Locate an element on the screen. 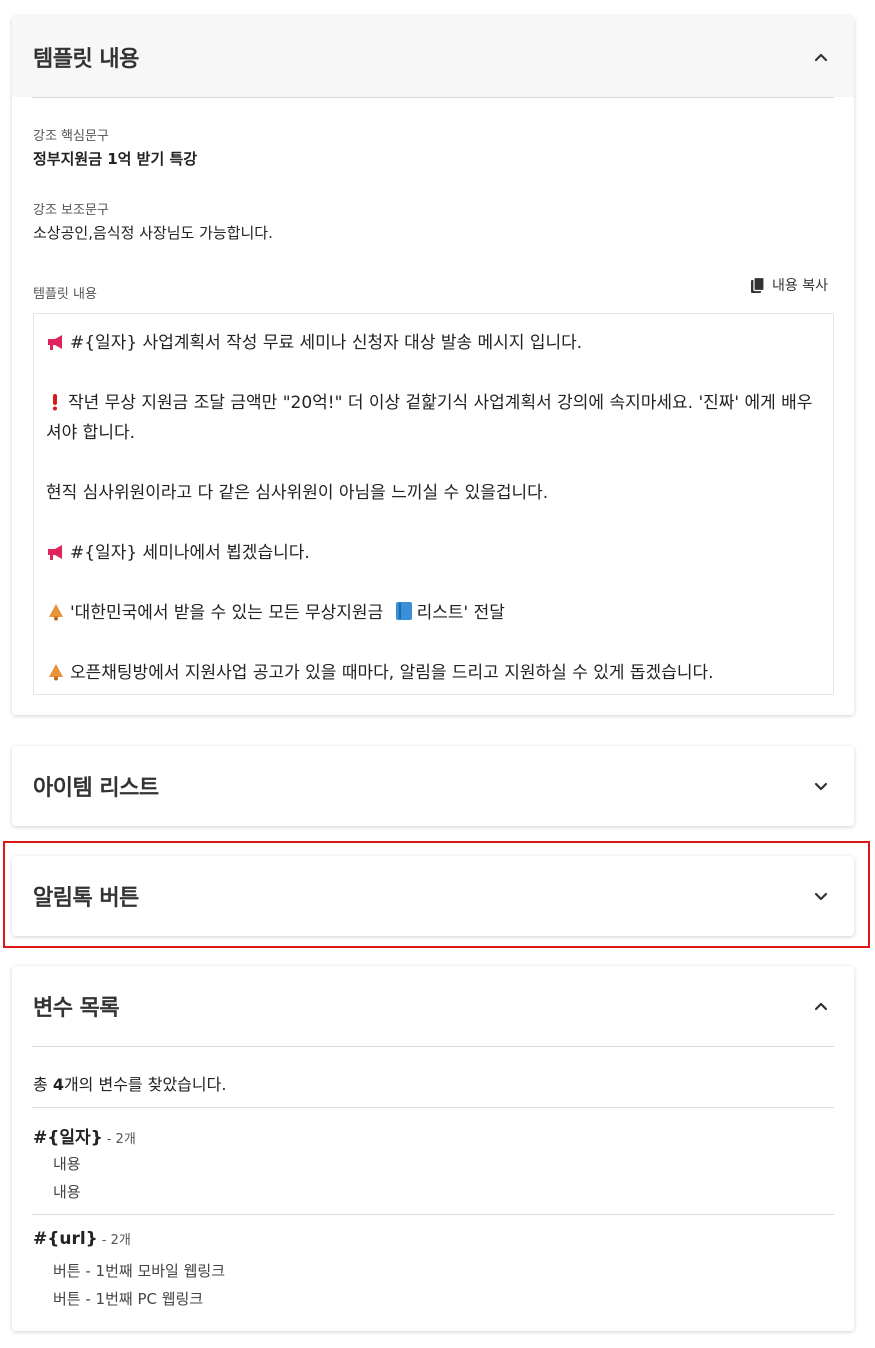 Image resolution: width=875 pixels, height=1348 pixels. item-list-title: 아이템 리스트 is located at coordinates (96, 788).